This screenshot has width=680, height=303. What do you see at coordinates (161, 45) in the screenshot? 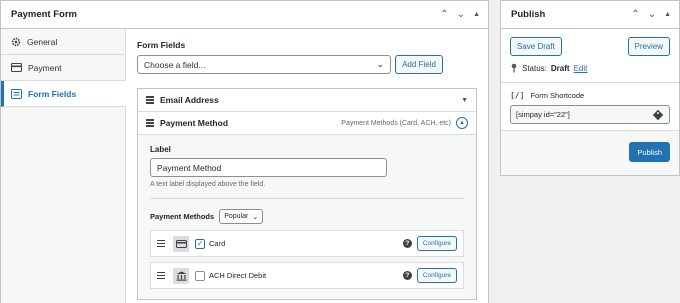
I see `form-fields-heading: Form Fields` at bounding box center [161, 45].